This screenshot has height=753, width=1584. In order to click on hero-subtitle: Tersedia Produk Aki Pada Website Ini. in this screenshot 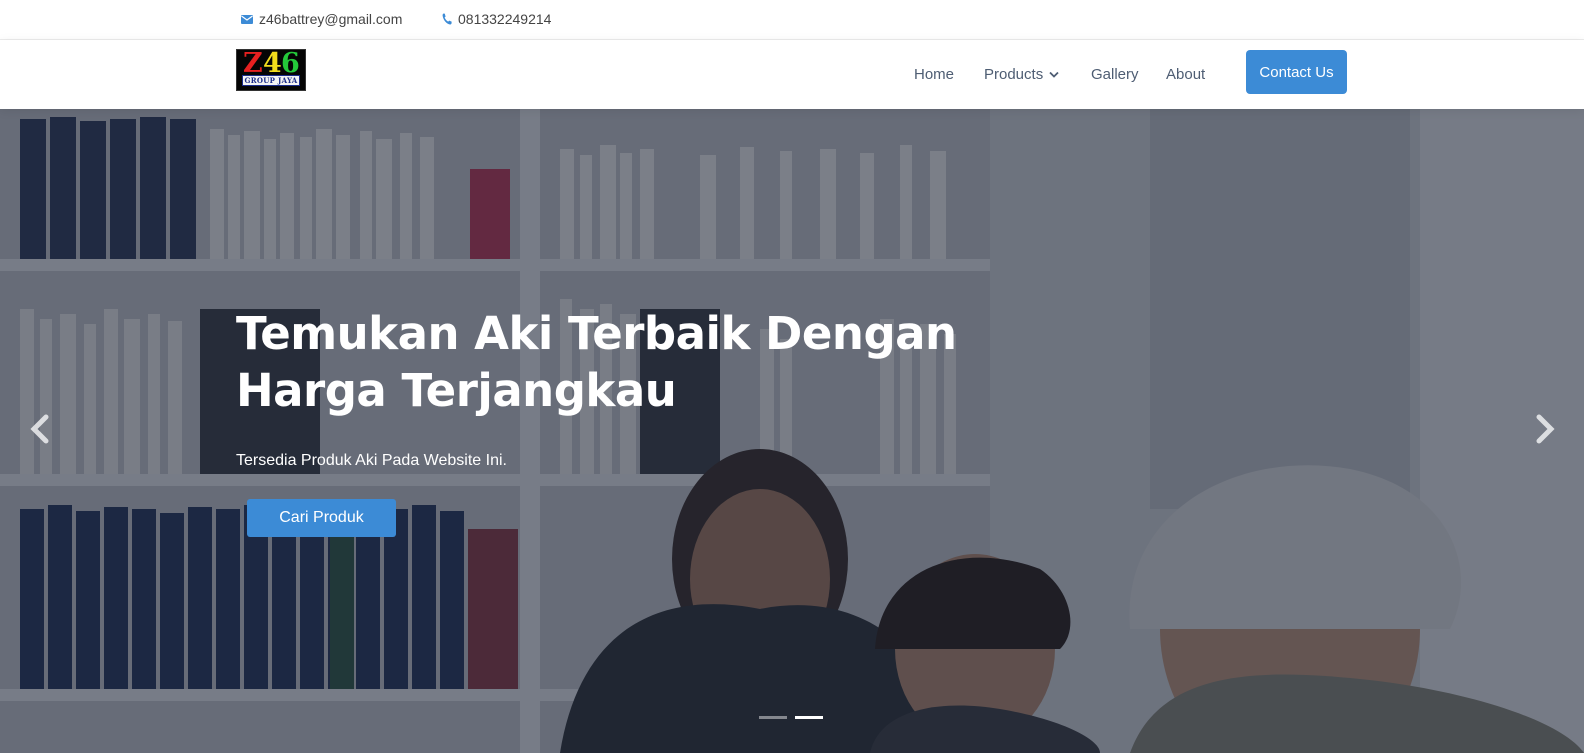, I will do `click(371, 460)`.